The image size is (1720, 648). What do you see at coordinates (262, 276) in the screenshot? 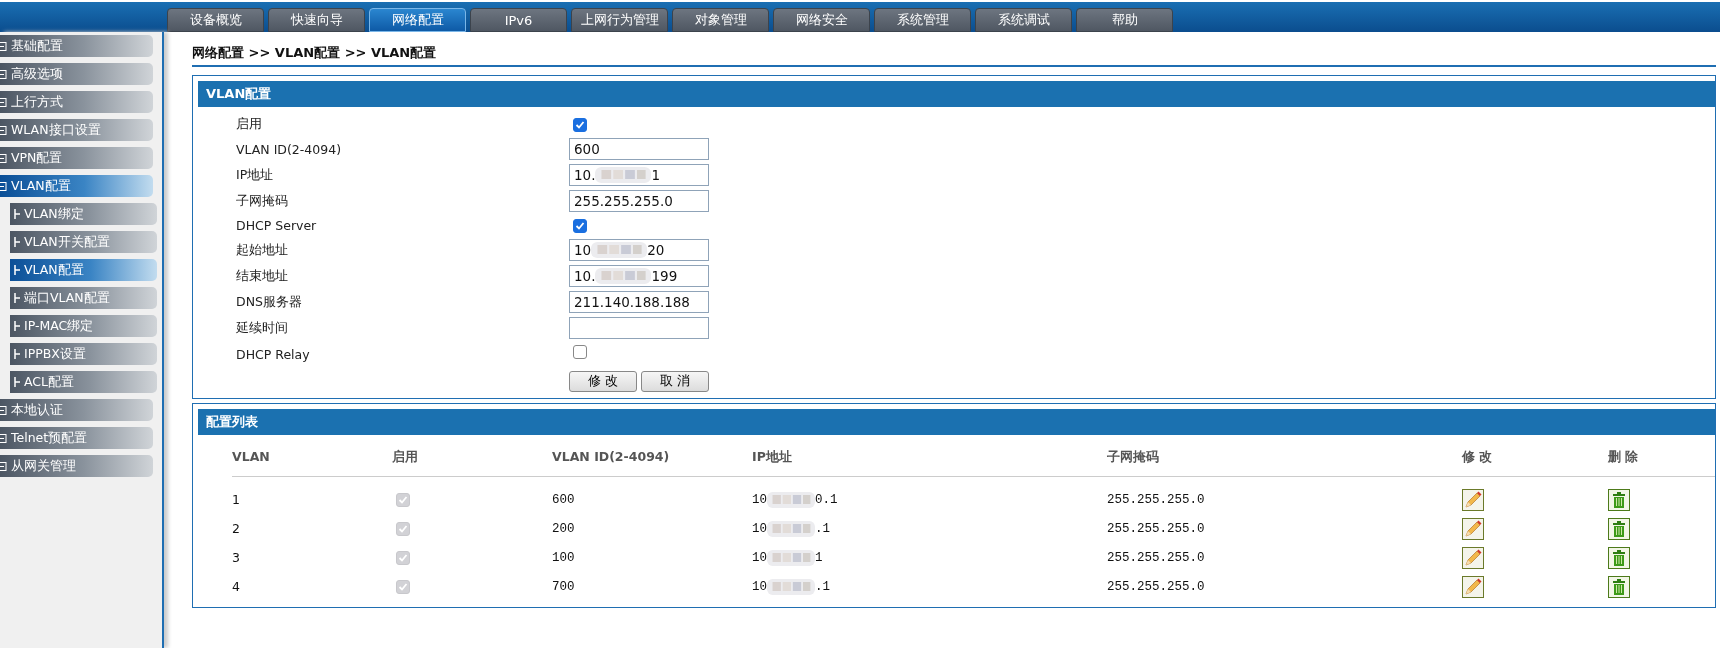
I see `field-label: 结束地址` at bounding box center [262, 276].